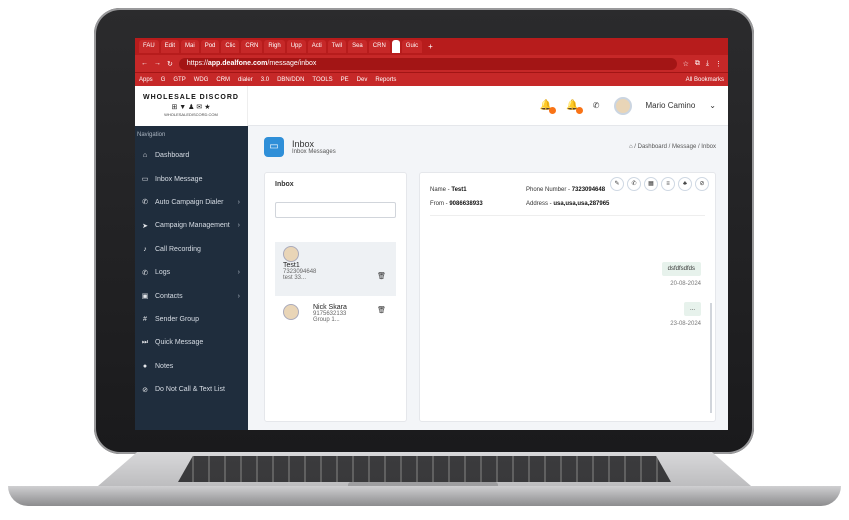 The width and height of the screenshot is (849, 520). What do you see at coordinates (335, 269) in the screenshot?
I see `list-item: Test1 7323094648 test 33... 🗑` at bounding box center [335, 269].